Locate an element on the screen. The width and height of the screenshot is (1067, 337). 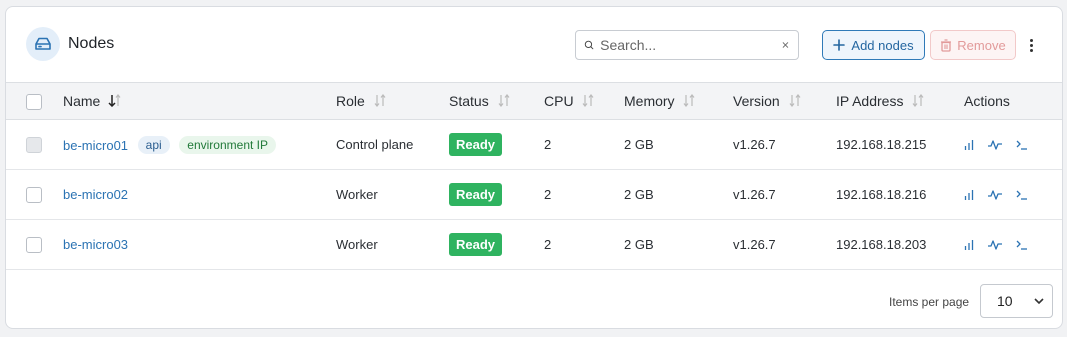
column-header-memory-label: Memory is located at coordinates (649, 101).